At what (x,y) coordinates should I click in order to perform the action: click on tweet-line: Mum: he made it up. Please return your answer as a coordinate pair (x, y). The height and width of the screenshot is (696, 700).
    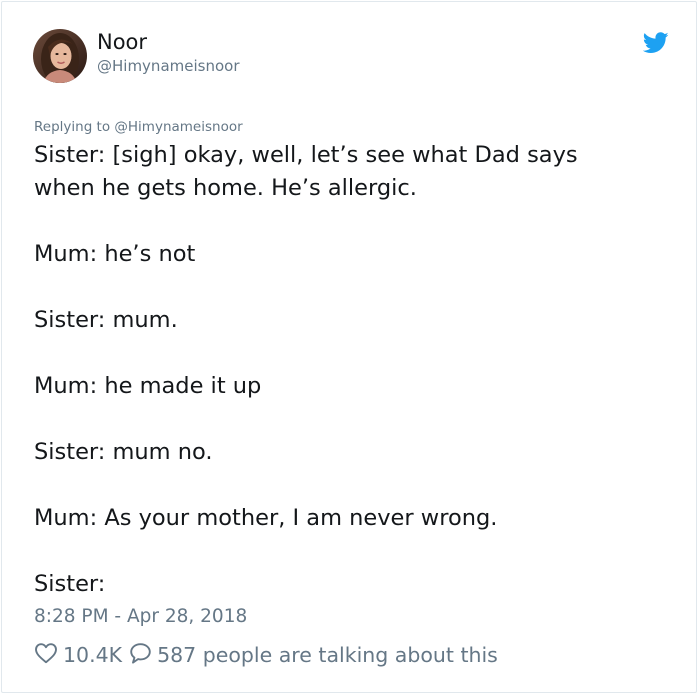
    Looking at the image, I should click on (148, 386).